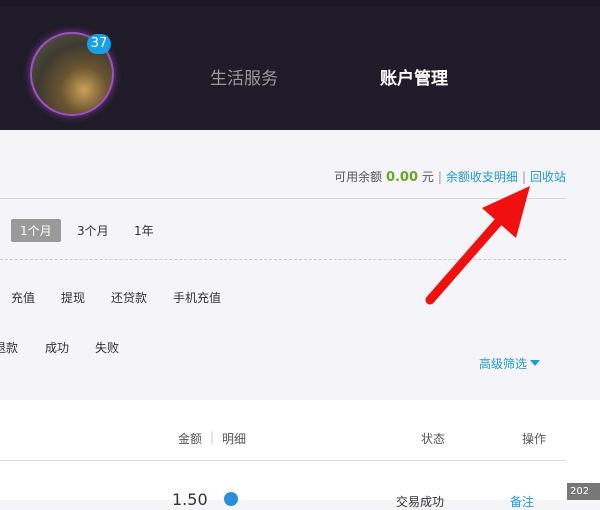 This screenshot has height=510, width=600. What do you see at coordinates (522, 501) in the screenshot?
I see `row-note-link: 备注` at bounding box center [522, 501].